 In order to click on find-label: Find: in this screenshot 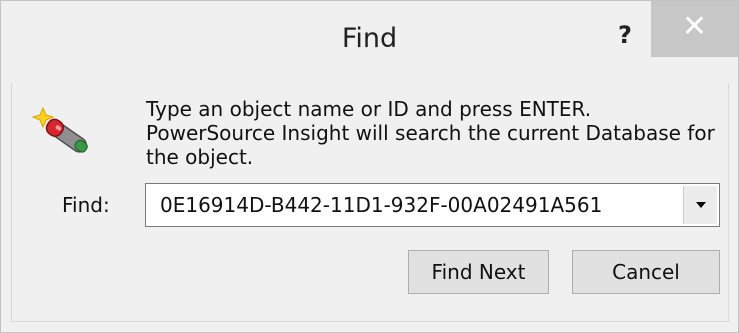, I will do `click(86, 205)`.